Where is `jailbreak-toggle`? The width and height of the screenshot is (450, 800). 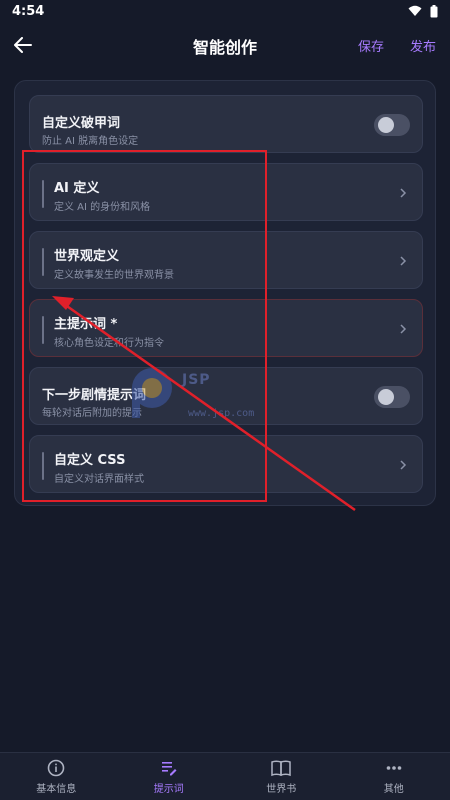
jailbreak-toggle is located at coordinates (392, 125).